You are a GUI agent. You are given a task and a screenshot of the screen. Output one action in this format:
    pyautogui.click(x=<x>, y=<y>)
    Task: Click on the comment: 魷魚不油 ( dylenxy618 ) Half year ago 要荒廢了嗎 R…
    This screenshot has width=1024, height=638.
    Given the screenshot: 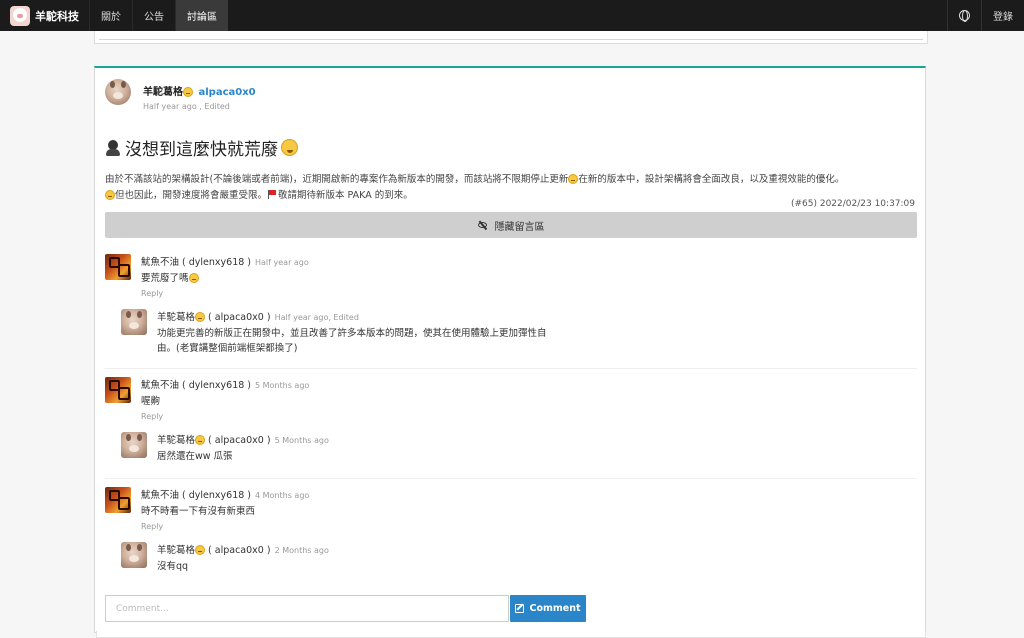 What is the action you would take?
    pyautogui.click(x=207, y=276)
    